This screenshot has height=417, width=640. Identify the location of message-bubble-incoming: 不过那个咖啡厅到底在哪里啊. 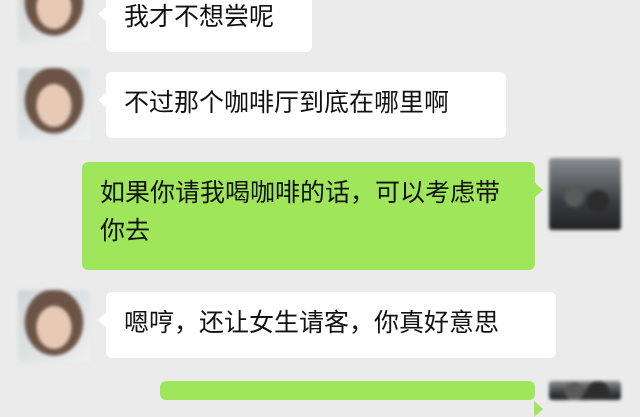
(302, 105).